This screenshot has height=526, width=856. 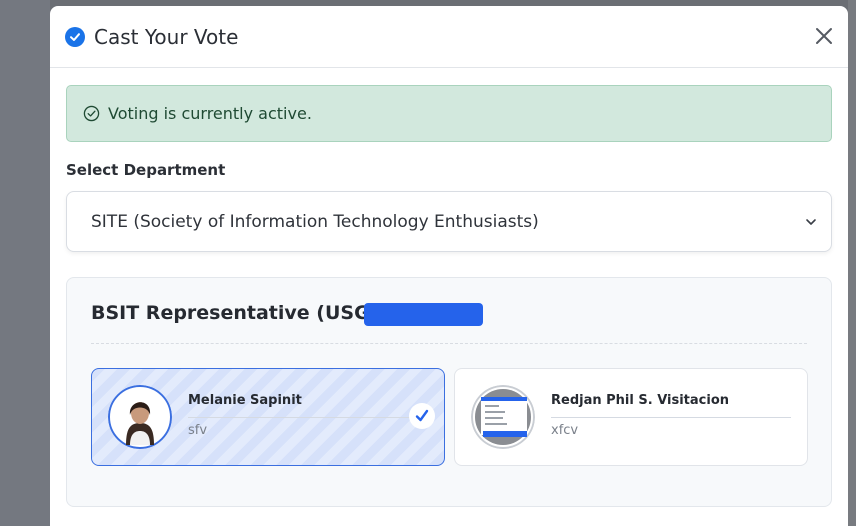 What do you see at coordinates (824, 36) in the screenshot?
I see `close-icon` at bounding box center [824, 36].